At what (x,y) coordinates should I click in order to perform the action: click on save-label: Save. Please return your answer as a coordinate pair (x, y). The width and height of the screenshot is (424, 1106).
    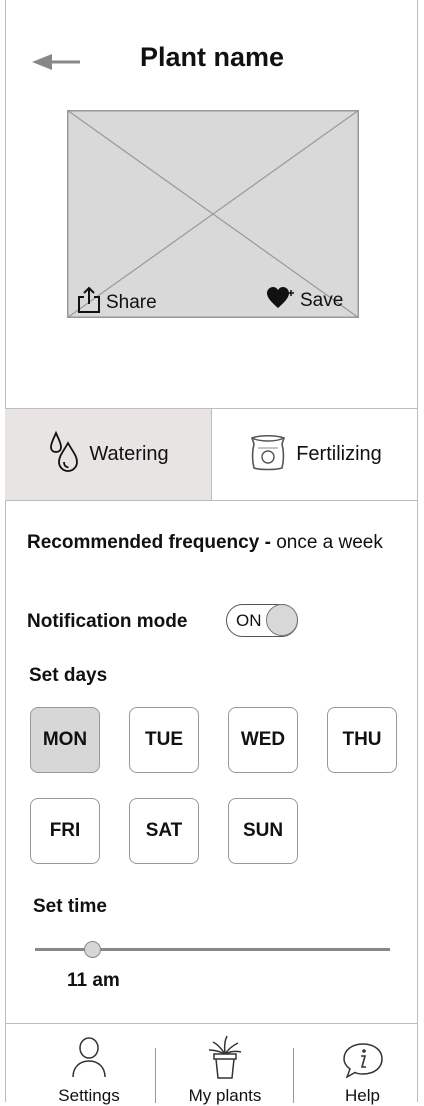
    Looking at the image, I should click on (322, 300).